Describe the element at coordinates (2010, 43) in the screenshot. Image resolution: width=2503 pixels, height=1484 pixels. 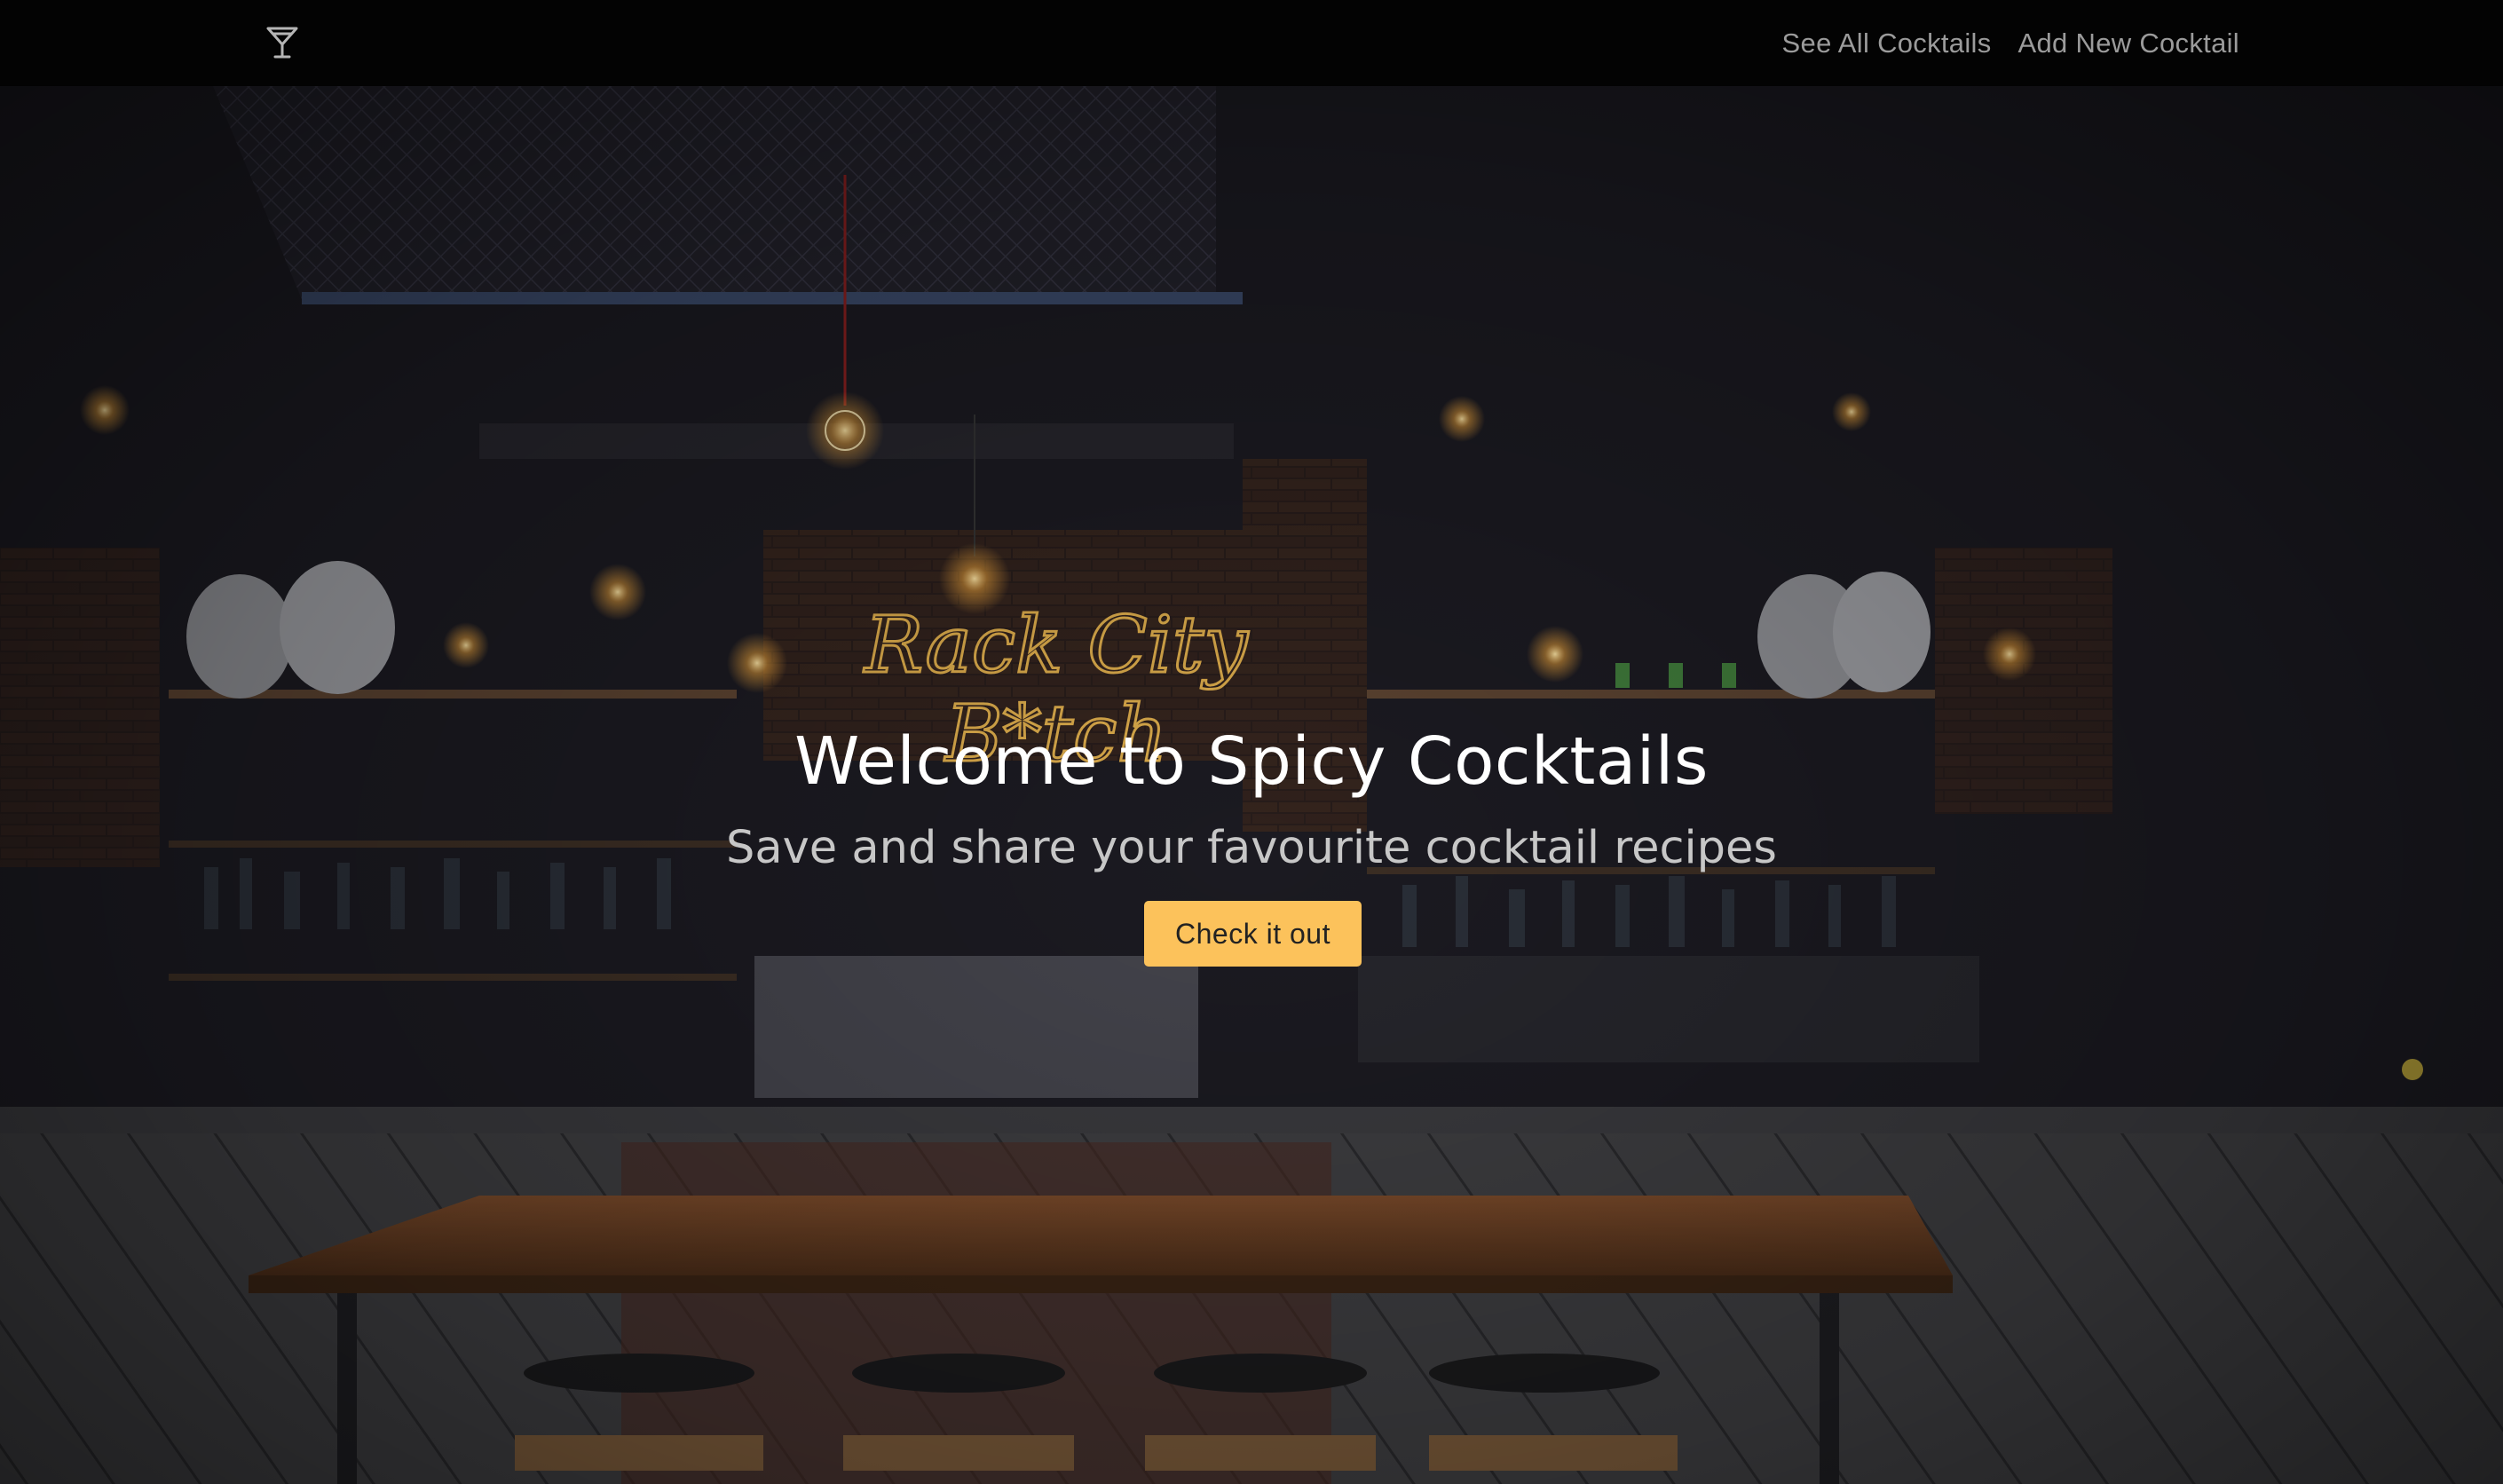
I see `nav-links: See All Cocktails Add New Cocktail` at that location.